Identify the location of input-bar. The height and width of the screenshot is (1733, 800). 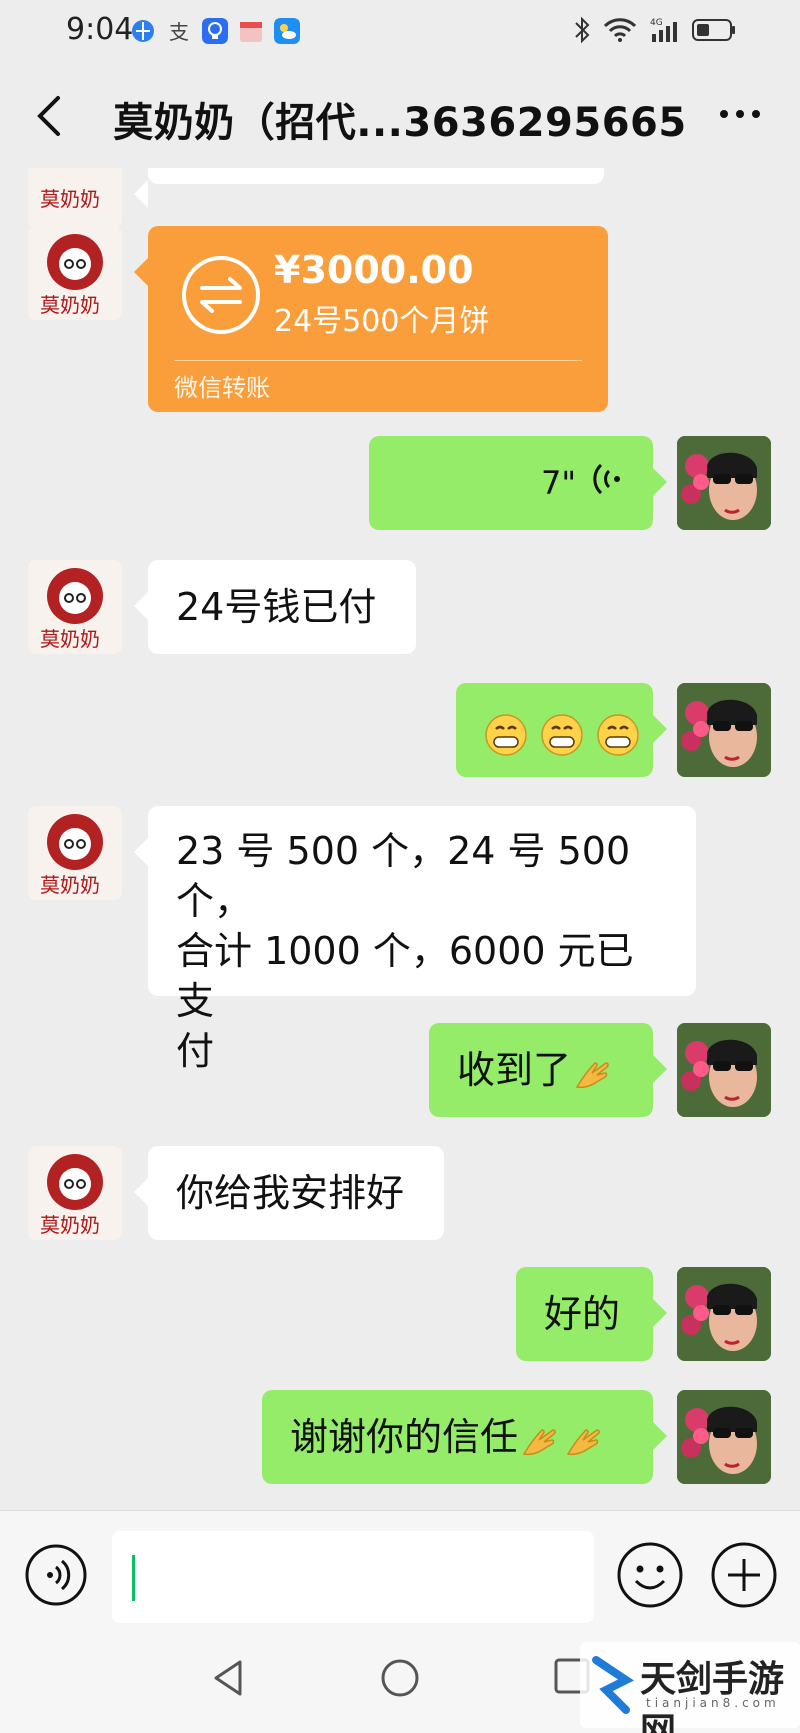
(400, 1571).